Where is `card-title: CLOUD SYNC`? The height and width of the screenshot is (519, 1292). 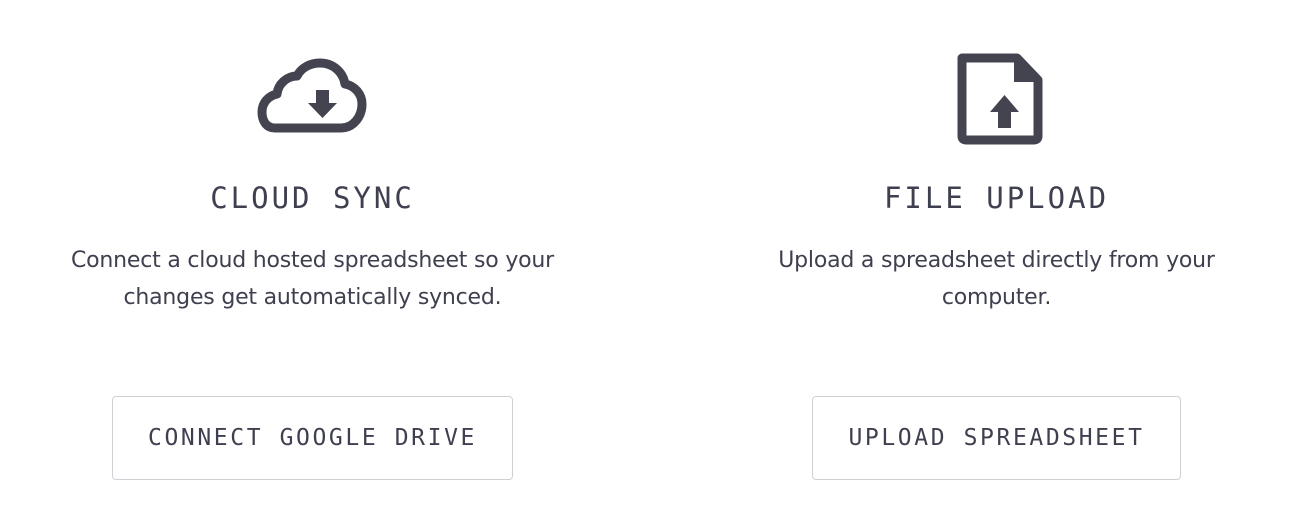
card-title: CLOUD SYNC is located at coordinates (312, 198).